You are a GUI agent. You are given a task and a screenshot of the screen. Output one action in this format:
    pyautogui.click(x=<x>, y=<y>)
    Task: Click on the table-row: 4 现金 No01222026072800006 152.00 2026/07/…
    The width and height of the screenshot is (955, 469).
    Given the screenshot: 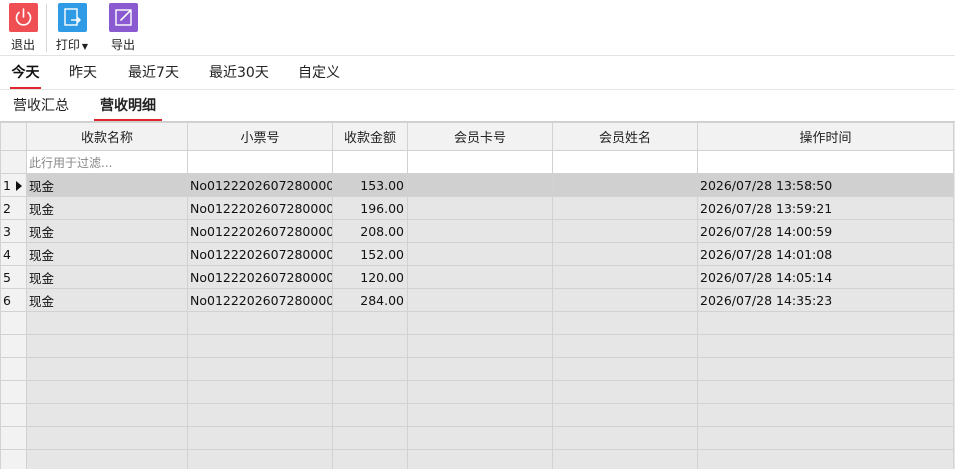 What is the action you would take?
    pyautogui.click(x=477, y=254)
    